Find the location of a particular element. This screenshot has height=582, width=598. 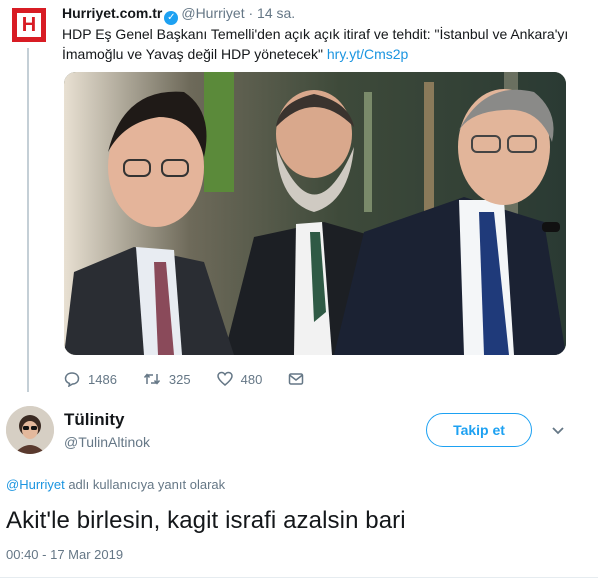

reply-display-name: Tülinity is located at coordinates (94, 420).